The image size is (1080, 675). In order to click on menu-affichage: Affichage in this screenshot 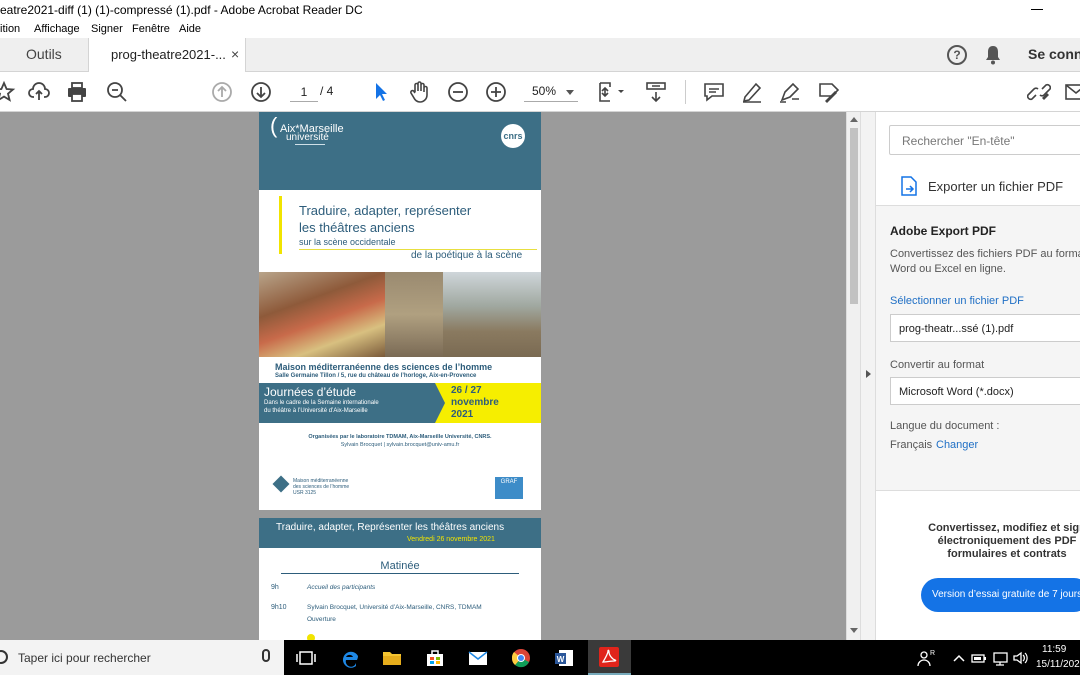, I will do `click(57, 29)`.